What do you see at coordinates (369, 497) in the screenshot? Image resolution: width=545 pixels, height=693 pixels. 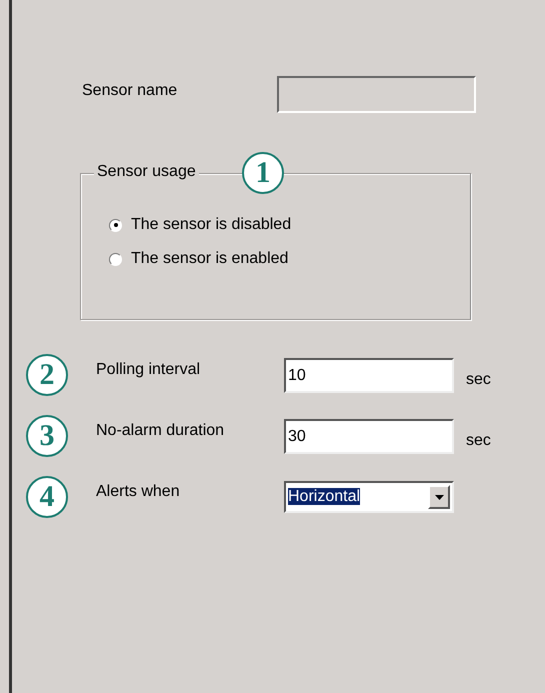 I see `dropdown: Horizontal` at bounding box center [369, 497].